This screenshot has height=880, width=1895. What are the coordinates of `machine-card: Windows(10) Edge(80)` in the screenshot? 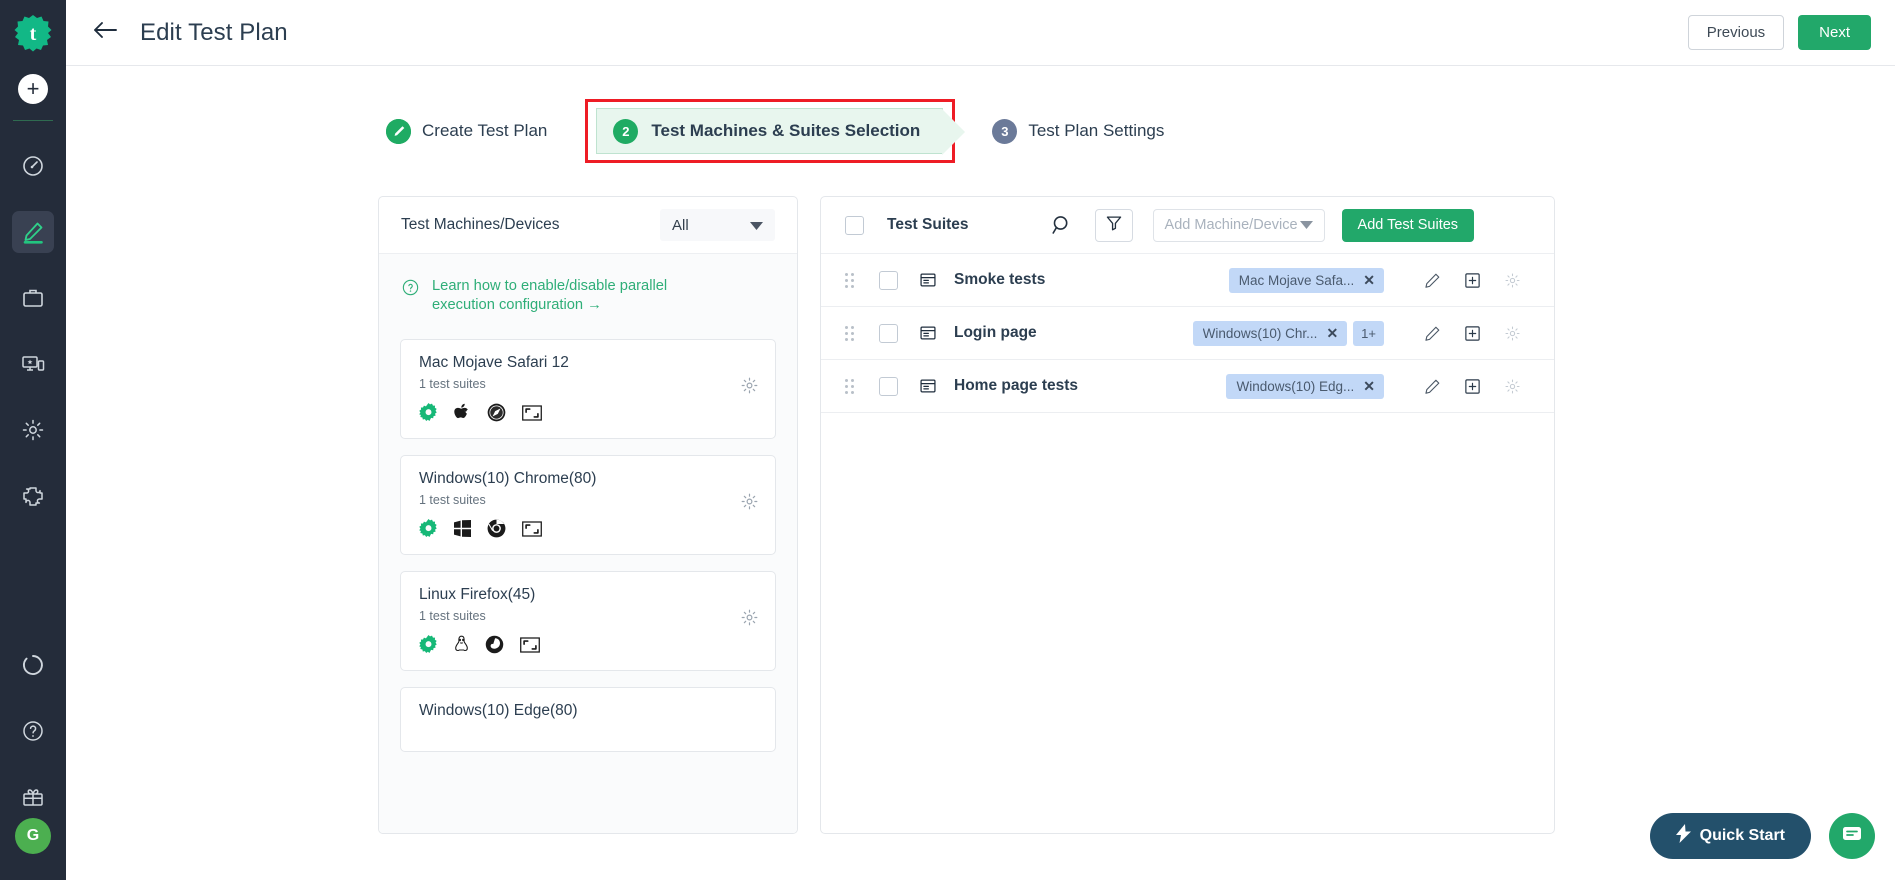 It's located at (588, 720).